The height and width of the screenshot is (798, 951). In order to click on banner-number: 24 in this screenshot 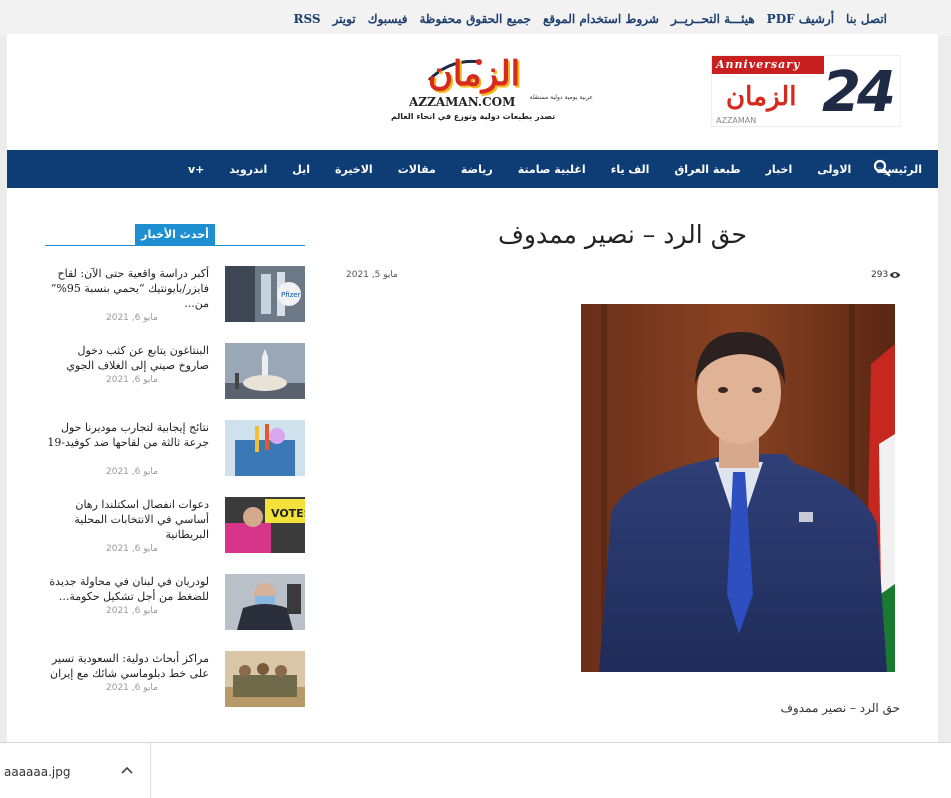, I will do `click(859, 92)`.